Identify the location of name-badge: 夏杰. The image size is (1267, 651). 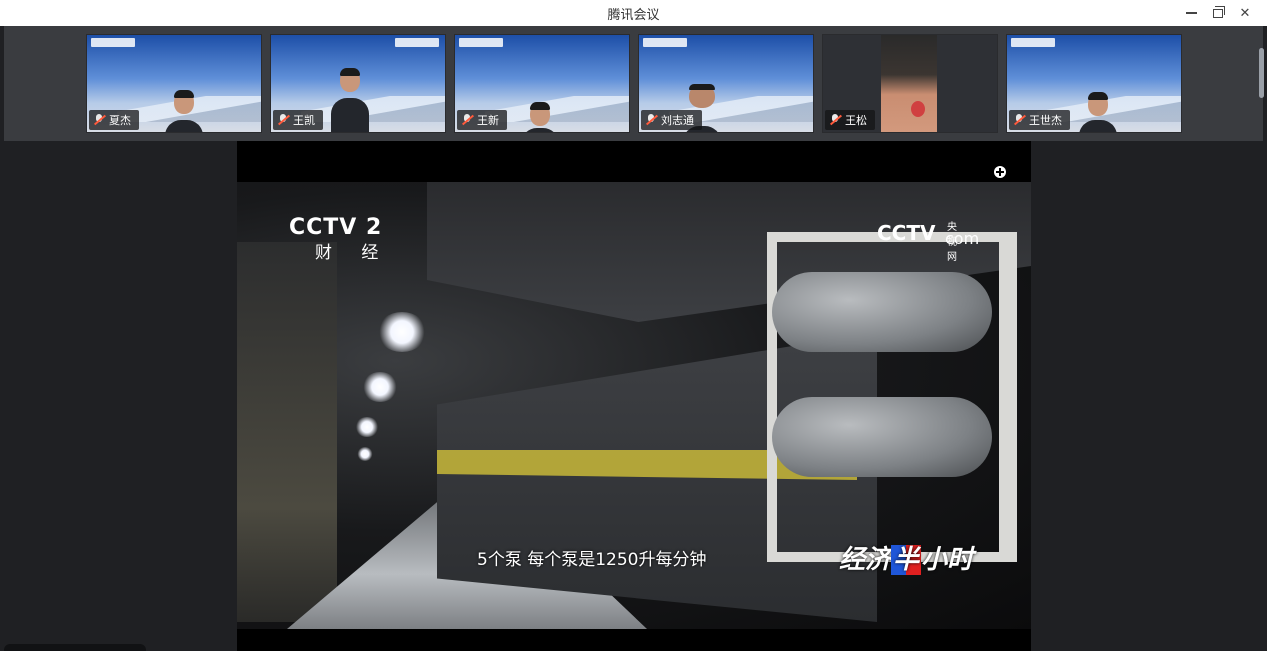
(114, 120).